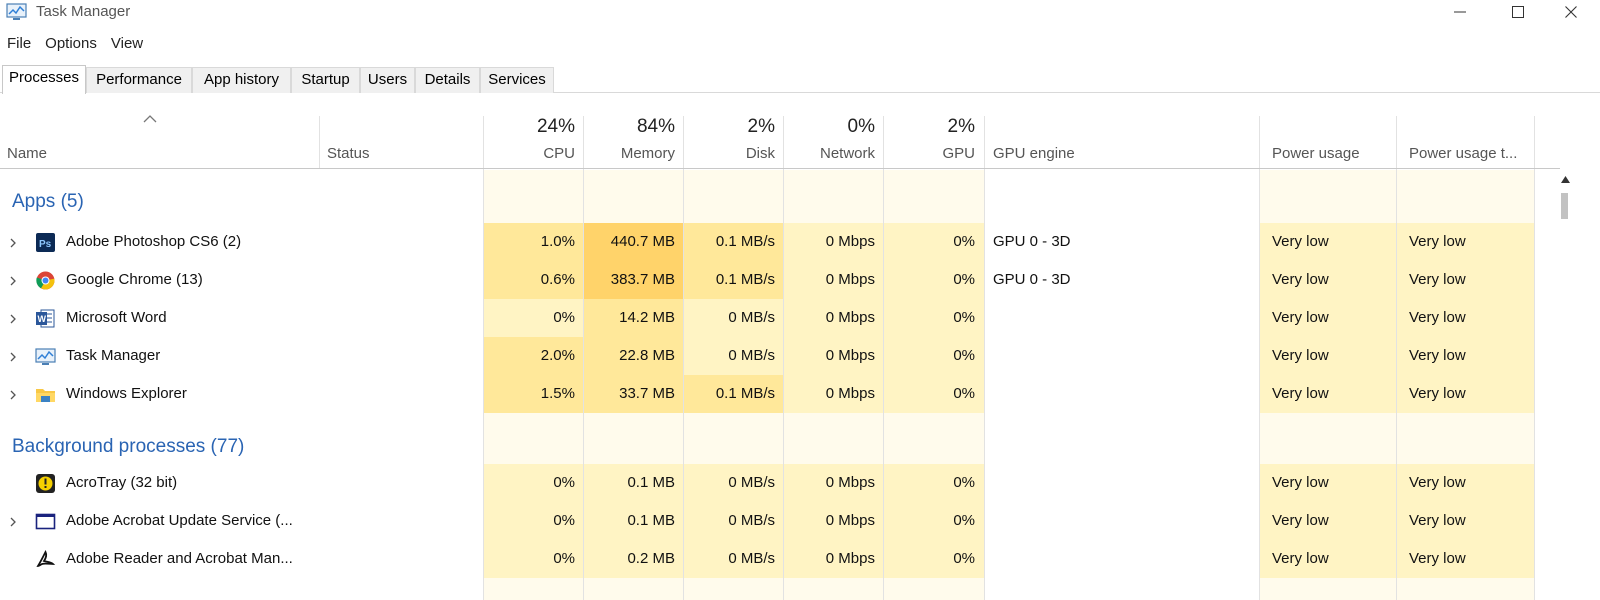 The height and width of the screenshot is (600, 1600). Describe the element at coordinates (961, 126) in the screenshot. I see `gpu-total-percent: 2%` at that location.